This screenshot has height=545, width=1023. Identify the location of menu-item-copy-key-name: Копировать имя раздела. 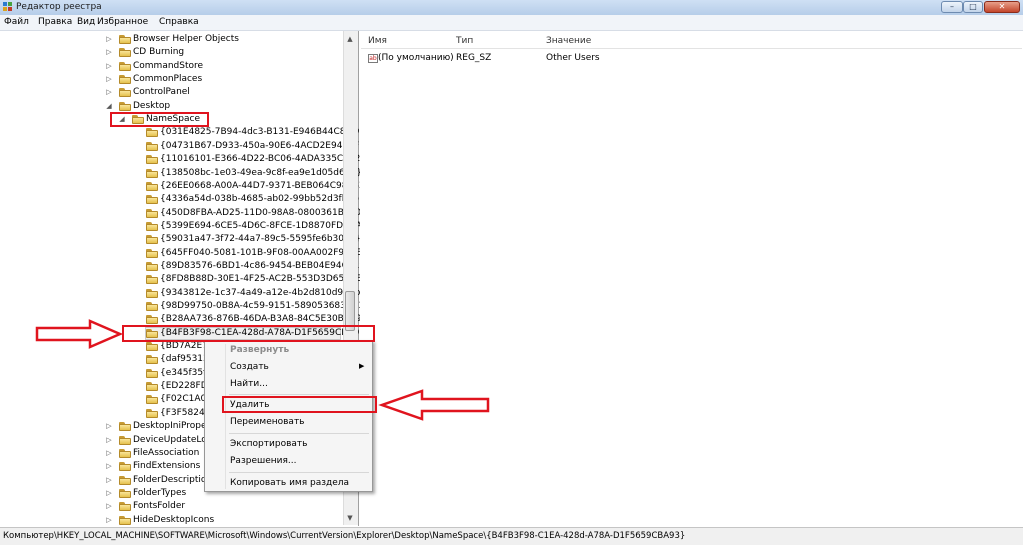
(289, 483).